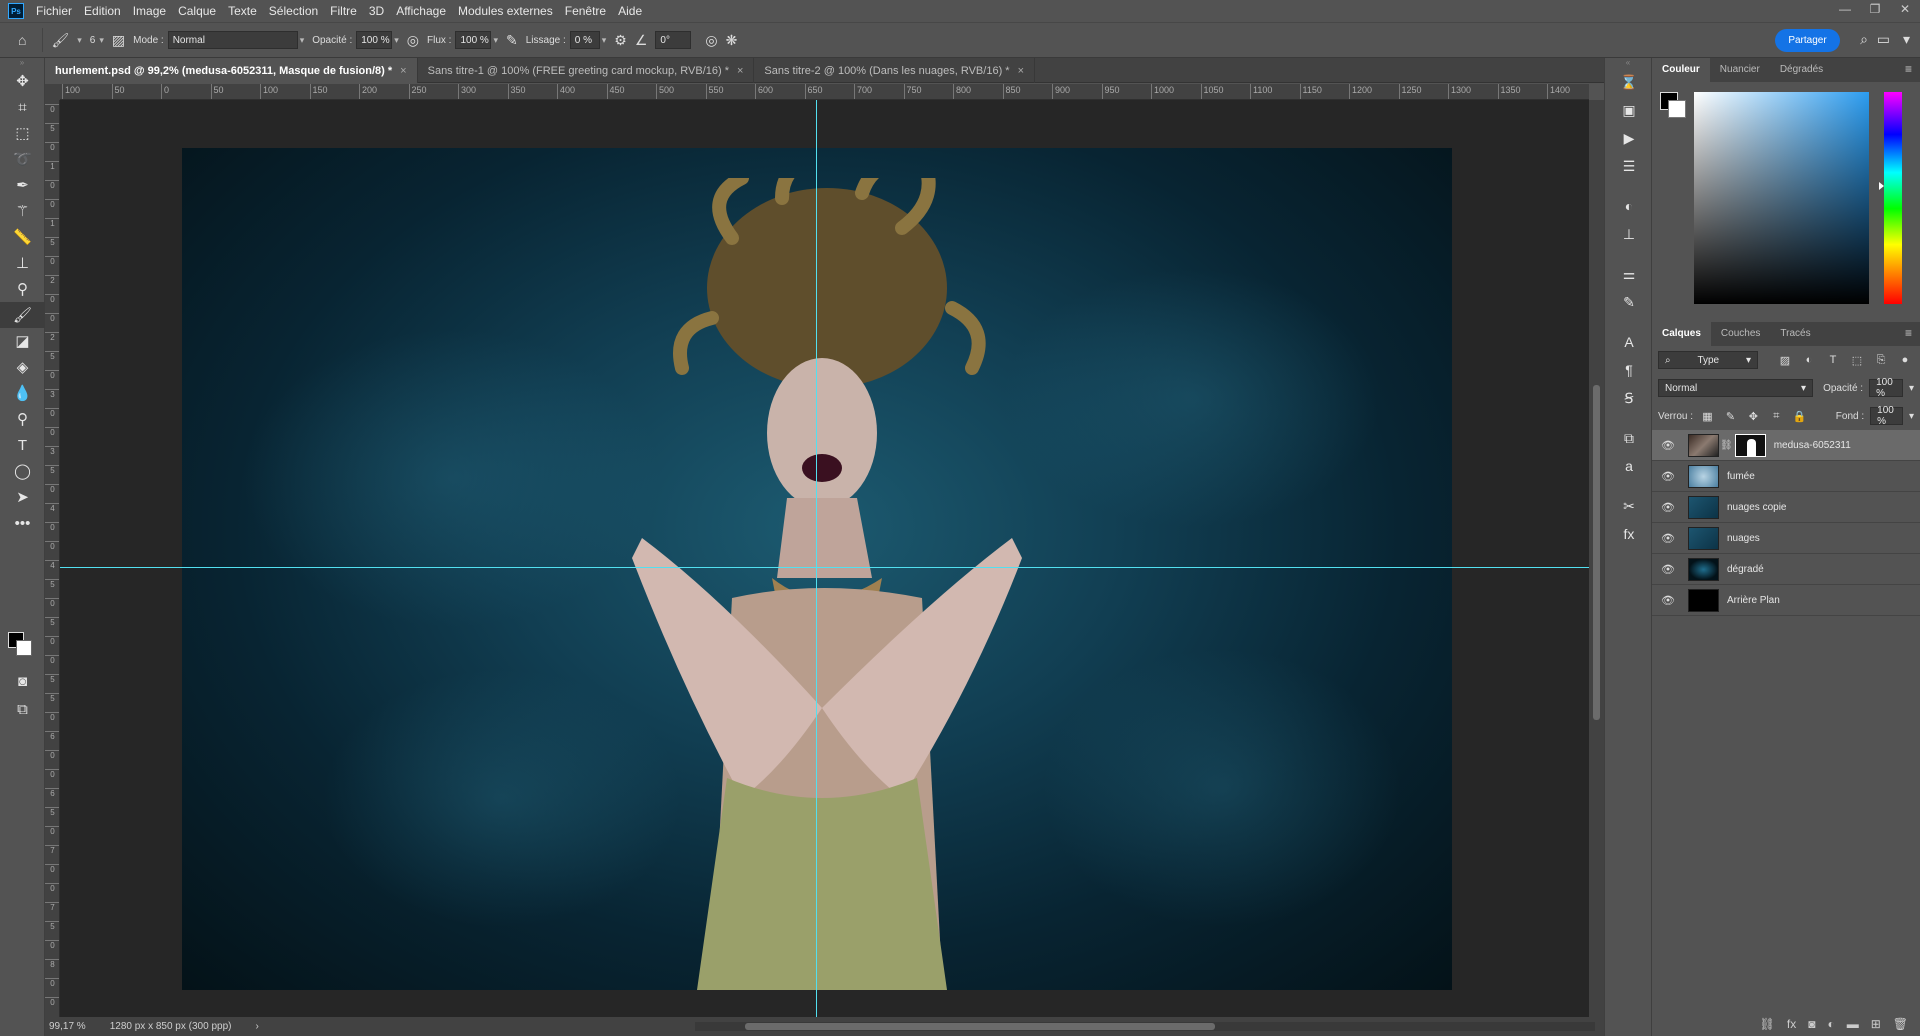  Describe the element at coordinates (1629, 342) in the screenshot. I see `character-icon: A` at that location.